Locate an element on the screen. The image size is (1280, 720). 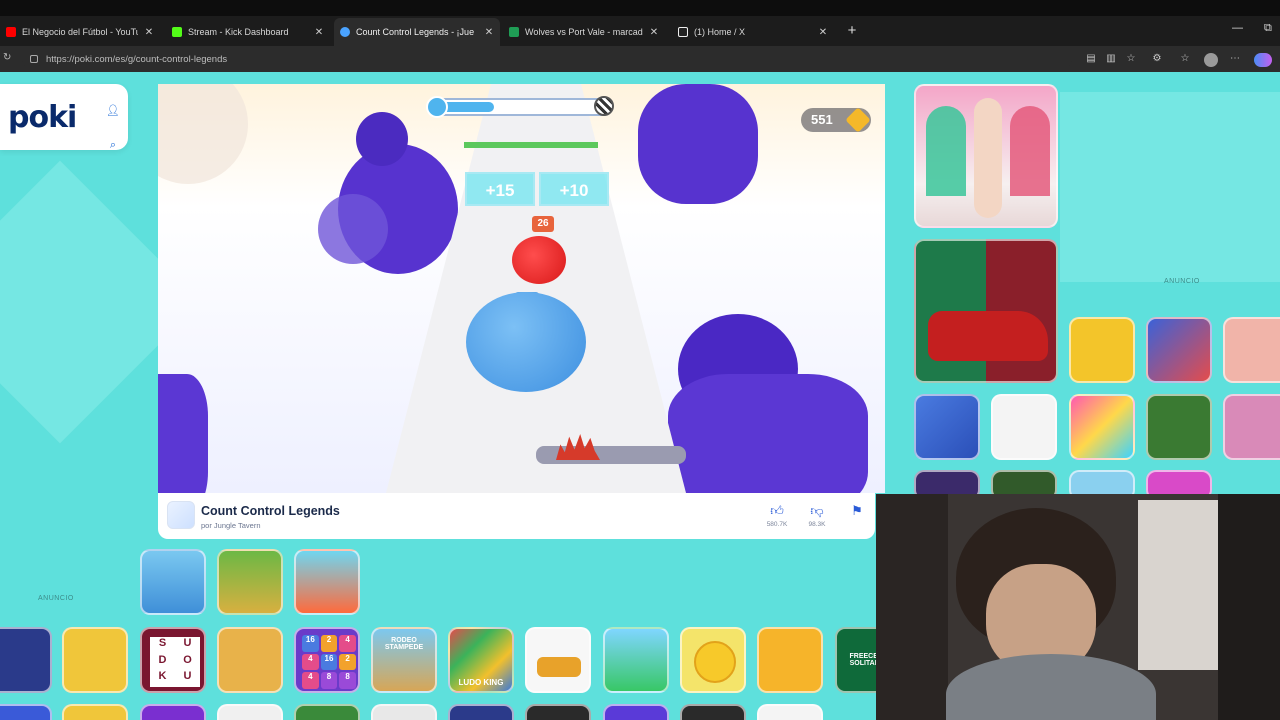
tab-wolves: Wolves vs Port Vale - marcador en ✕ is located at coordinates (584, 32).